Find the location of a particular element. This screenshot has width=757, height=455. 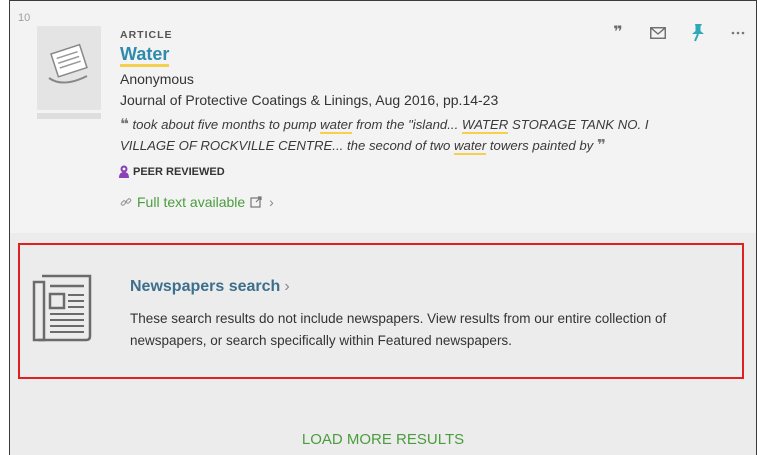

open-quote-icon: ❝ is located at coordinates (124, 124).